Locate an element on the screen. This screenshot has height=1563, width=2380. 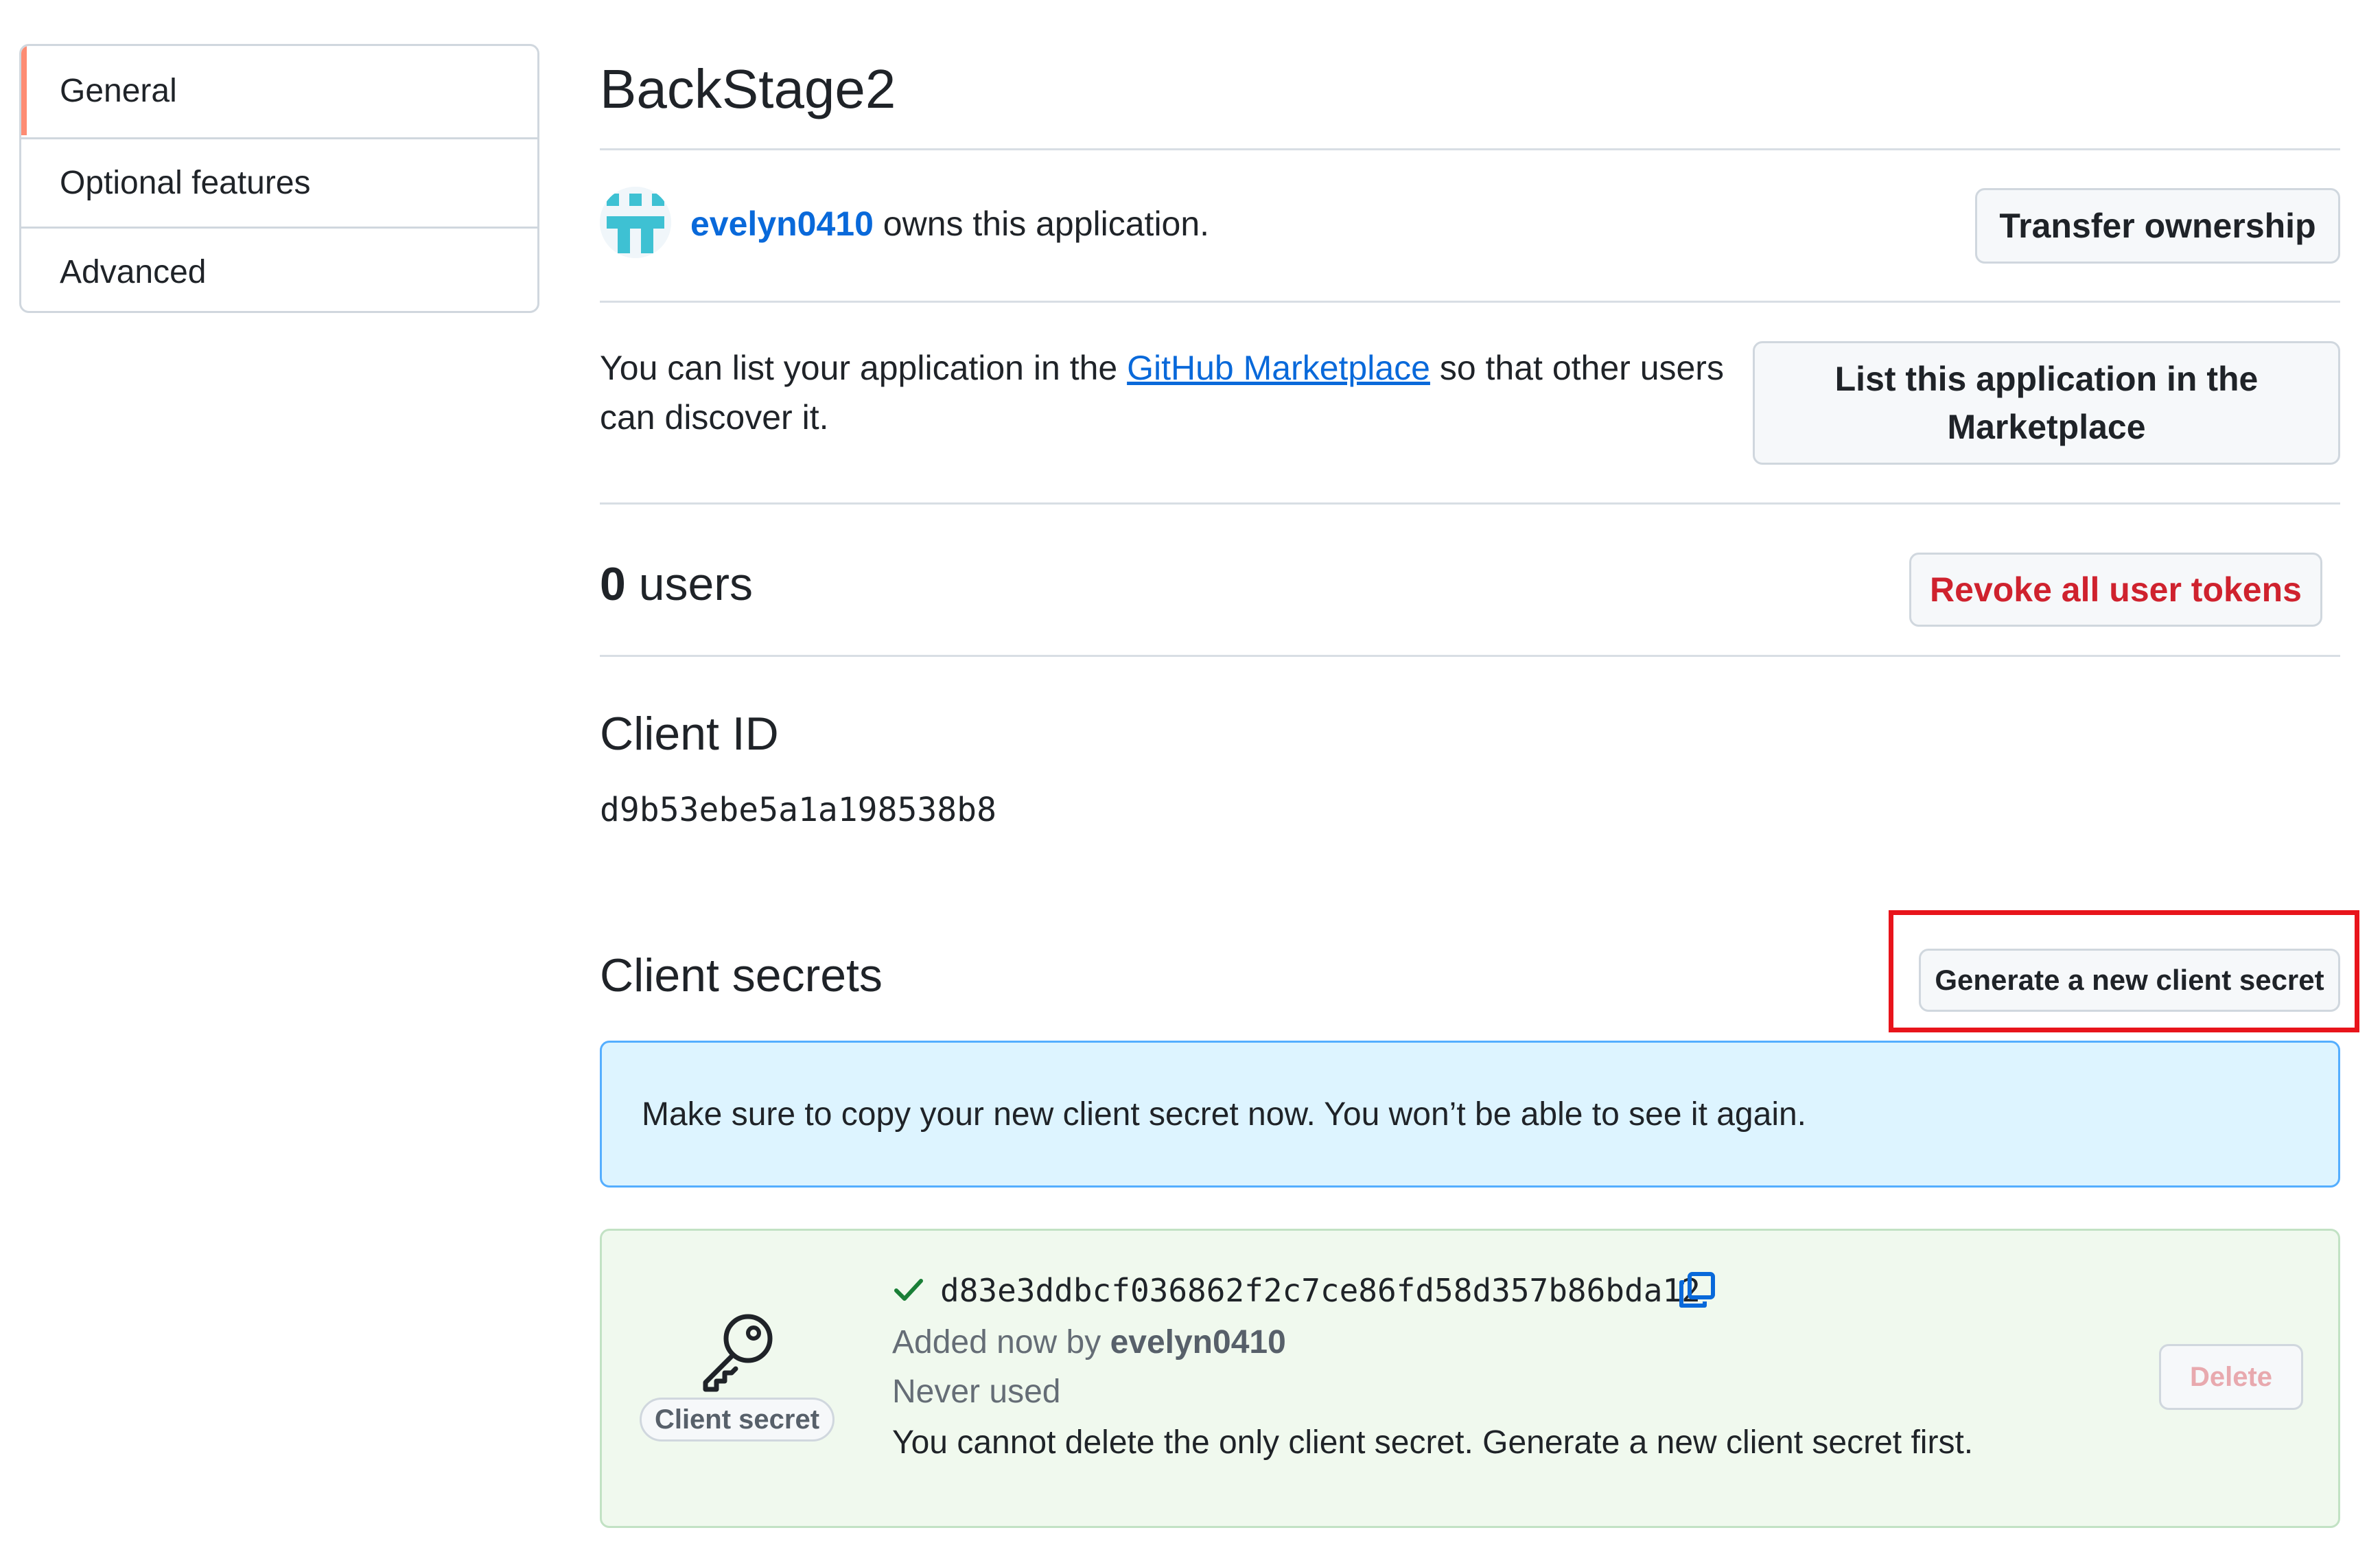
copy-icon is located at coordinates (1697, 1290).